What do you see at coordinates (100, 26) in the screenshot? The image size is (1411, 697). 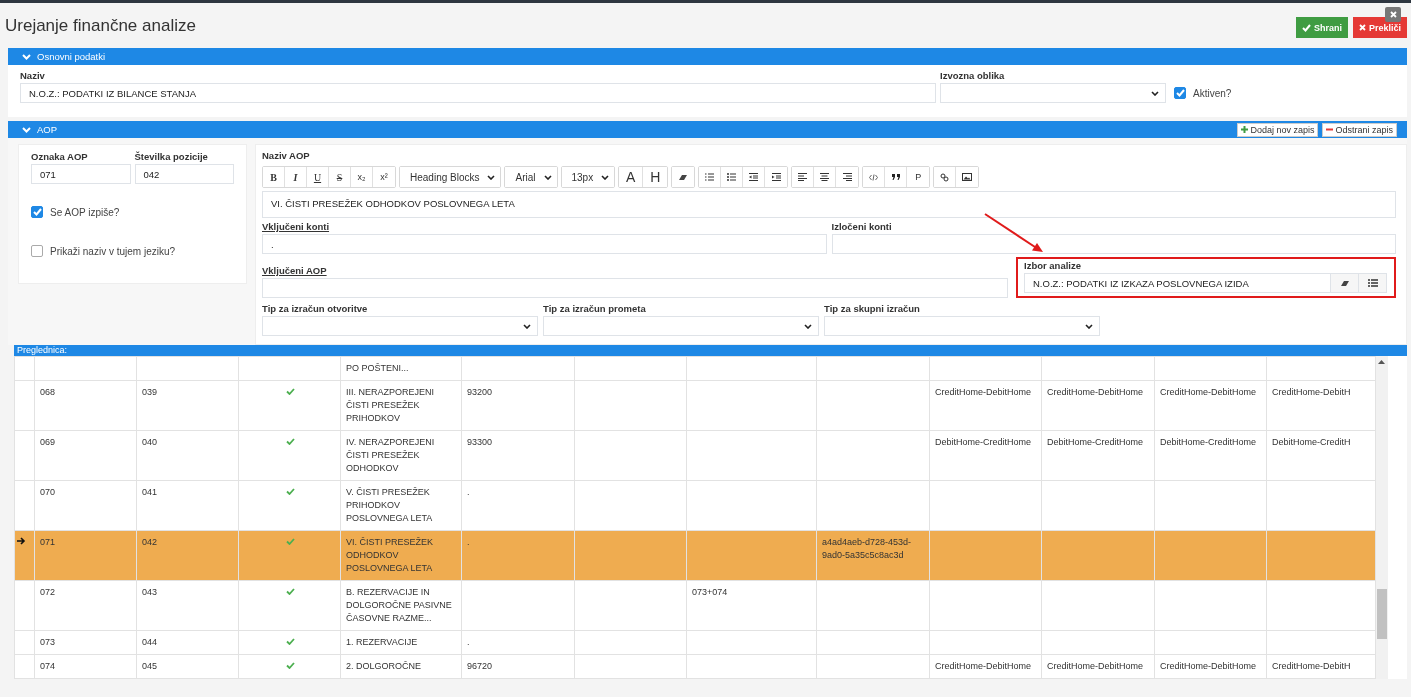 I see `page-title: Urejanje finančne analize` at bounding box center [100, 26].